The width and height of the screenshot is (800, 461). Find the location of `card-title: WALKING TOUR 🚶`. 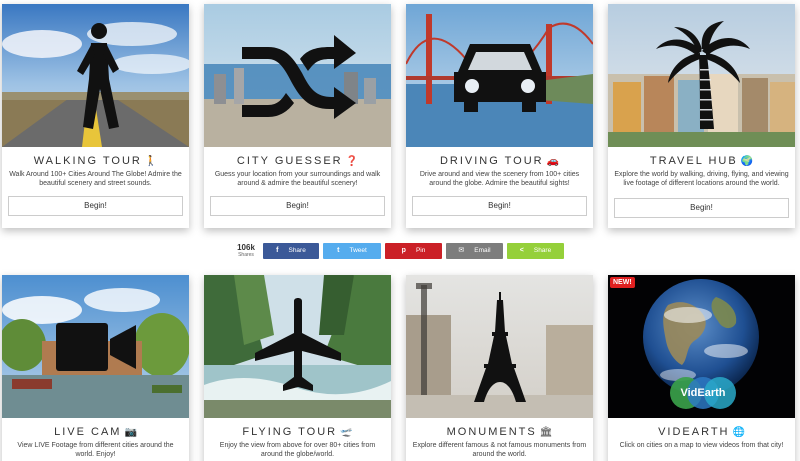

card-title: WALKING TOUR 🚶 is located at coordinates (95, 161).